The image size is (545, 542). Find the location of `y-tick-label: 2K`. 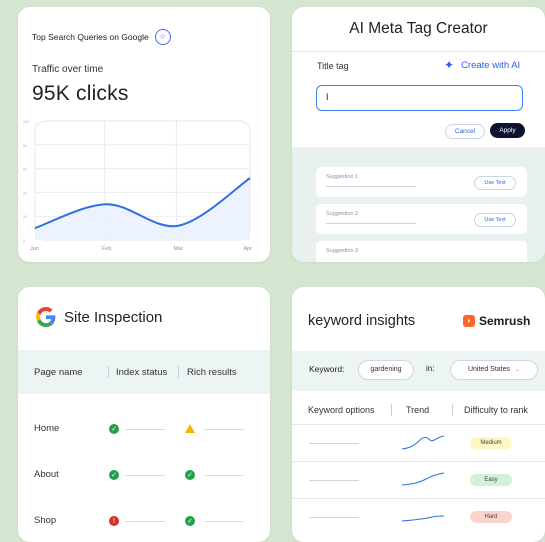

y-tick-label: 2K is located at coordinates (25, 217).